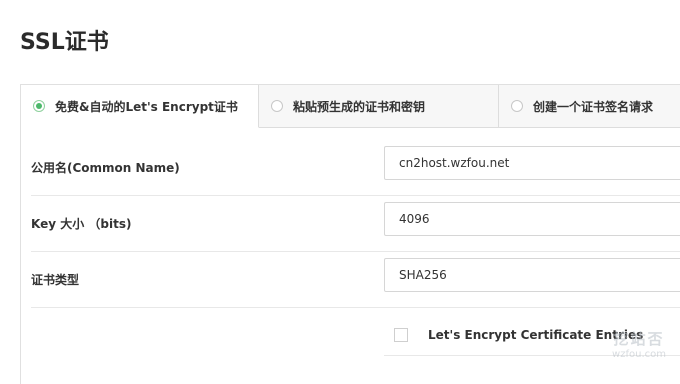  What do you see at coordinates (39, 106) in the screenshot?
I see `radio-lets-encrypt` at bounding box center [39, 106].